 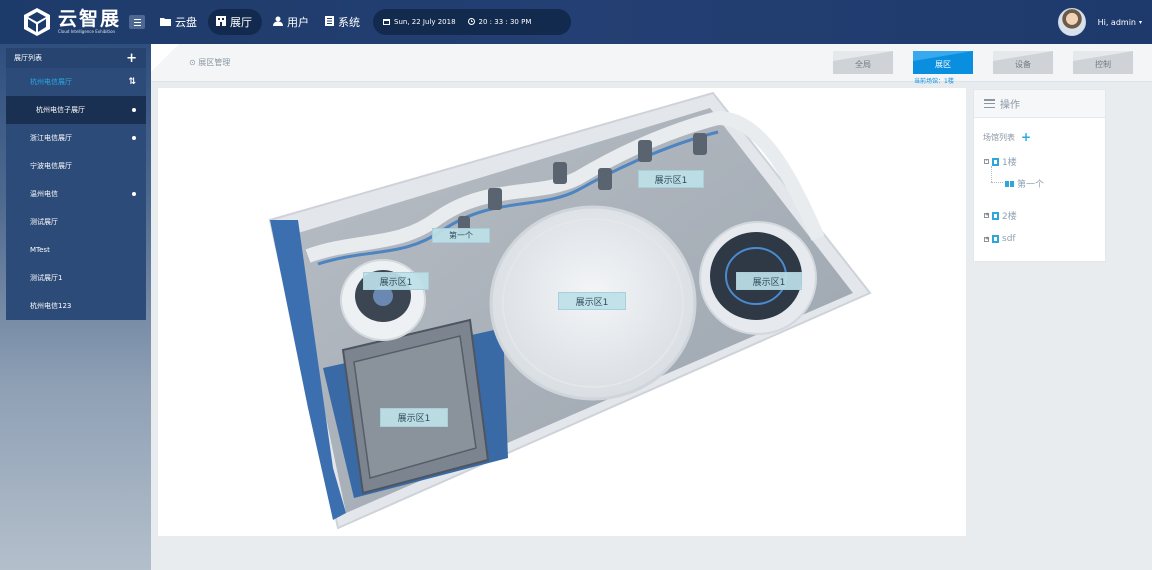 What do you see at coordinates (1010, 105) in the screenshot?
I see `operations-title: 操作` at bounding box center [1010, 105].